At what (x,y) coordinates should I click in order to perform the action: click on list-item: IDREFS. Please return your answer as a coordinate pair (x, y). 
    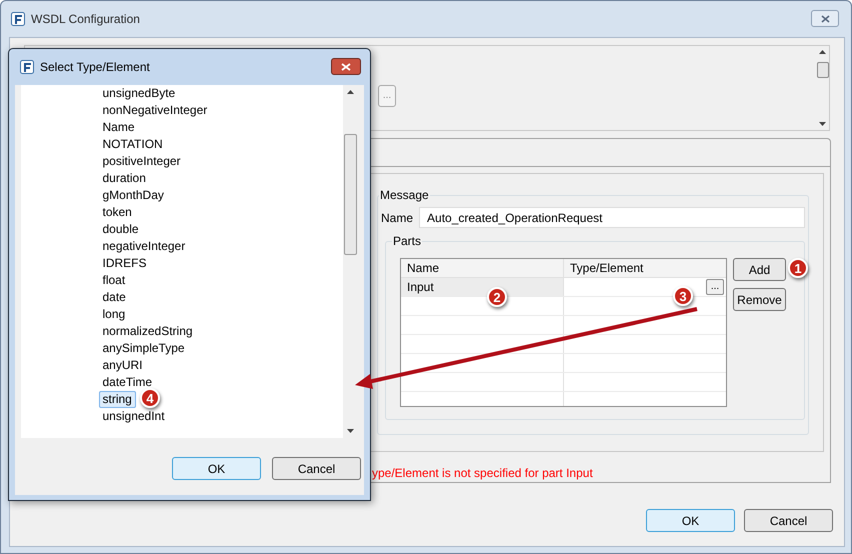
    Looking at the image, I should click on (124, 263).